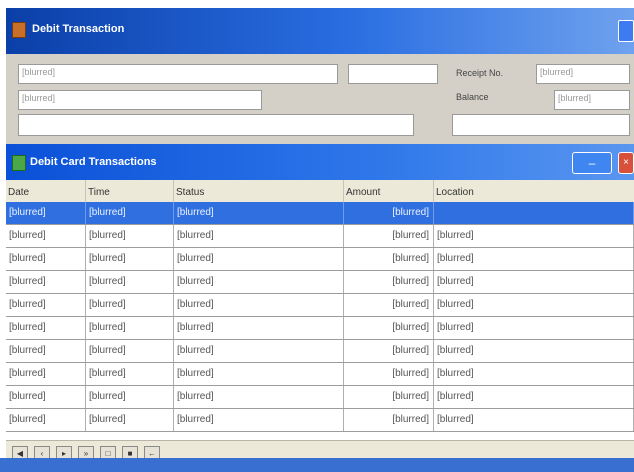 This screenshot has height=472, width=634. I want to click on card-list-icon, so click(19, 163).